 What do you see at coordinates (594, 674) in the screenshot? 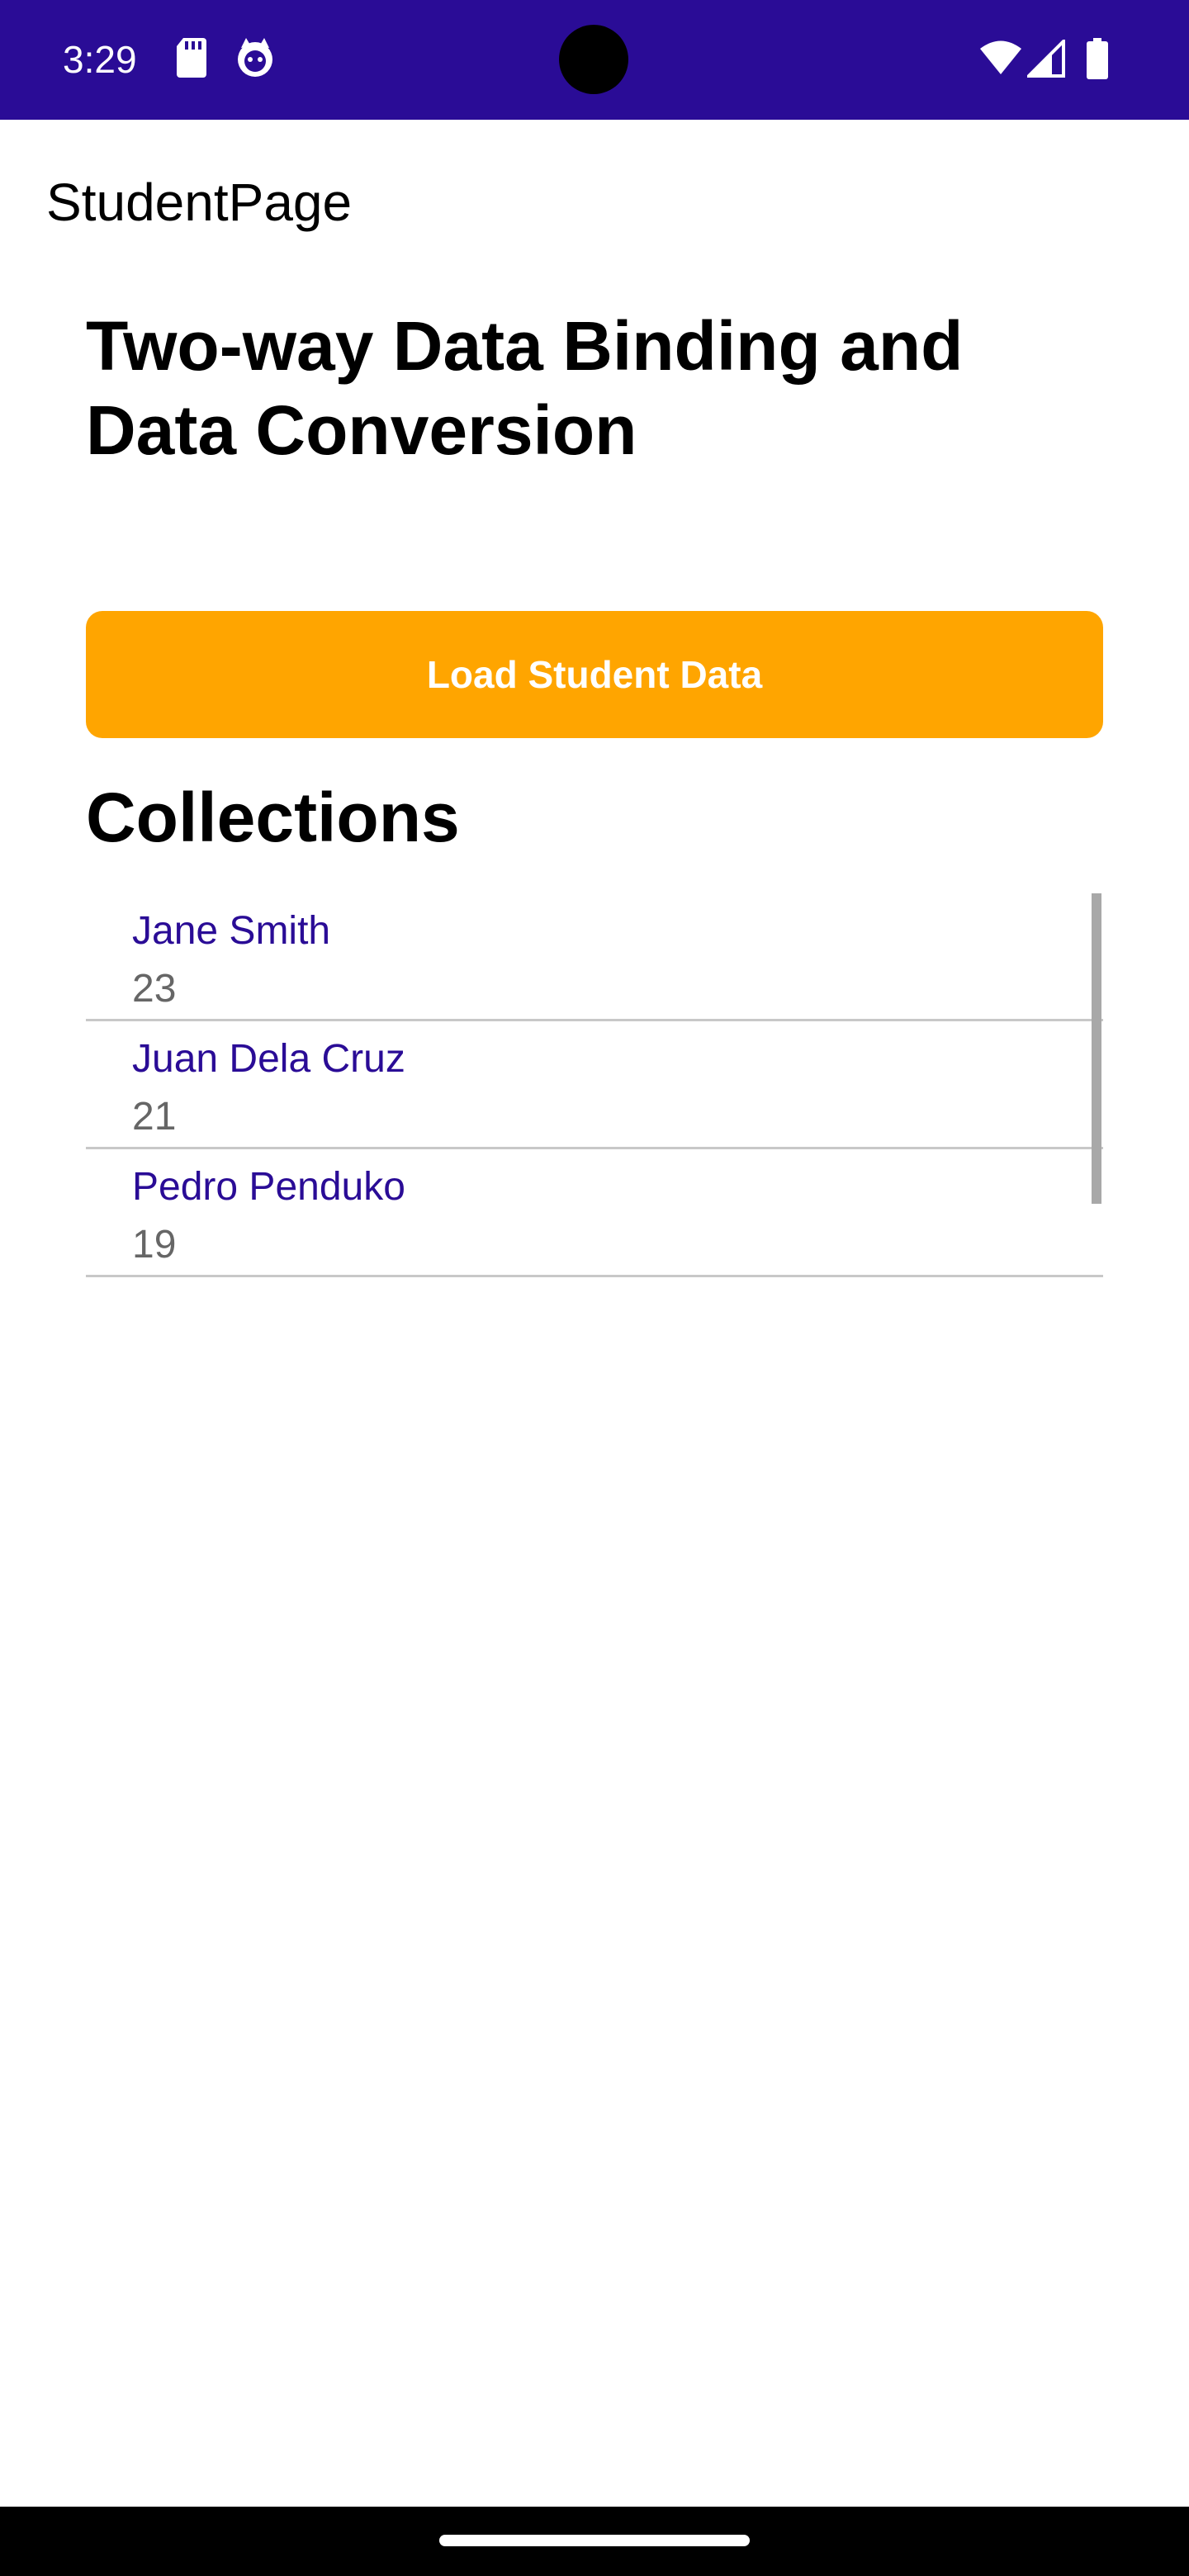
I see `load-student-data-button: Load Student Data` at bounding box center [594, 674].